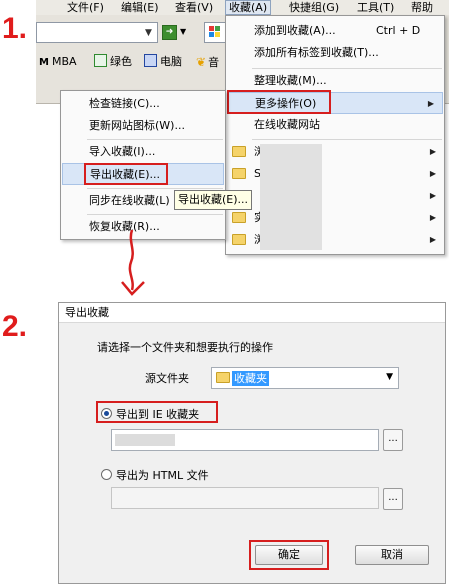  Describe the element at coordinates (140, 7) in the screenshot. I see `menu-edit: 编辑(E)` at that location.